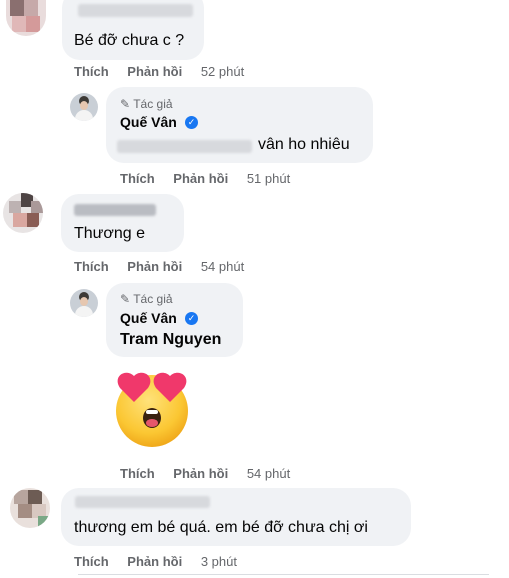 Image resolution: width=509 pixels, height=578 pixels. I want to click on comment-text: Thương e, so click(110, 233).